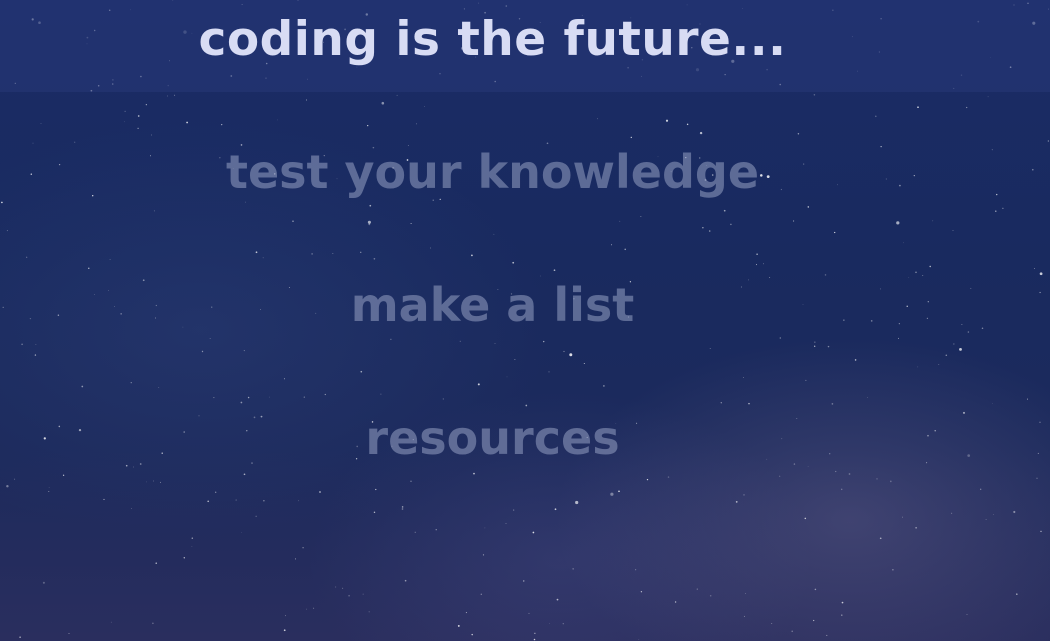 The width and height of the screenshot is (1050, 641). I want to click on menu-item-test-your-knowledge: test your knowledge, so click(492, 172).